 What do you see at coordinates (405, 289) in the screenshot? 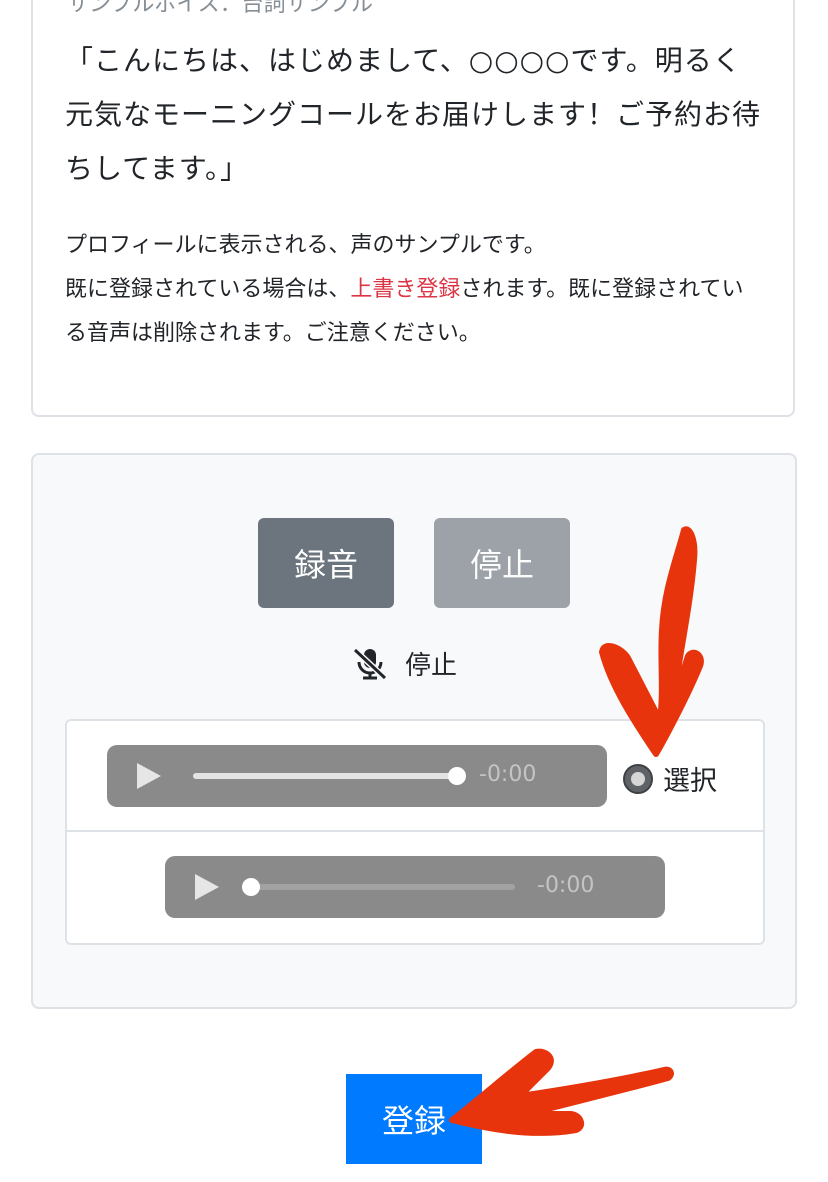
I see `overwrite-warning: 上書き登録` at bounding box center [405, 289].